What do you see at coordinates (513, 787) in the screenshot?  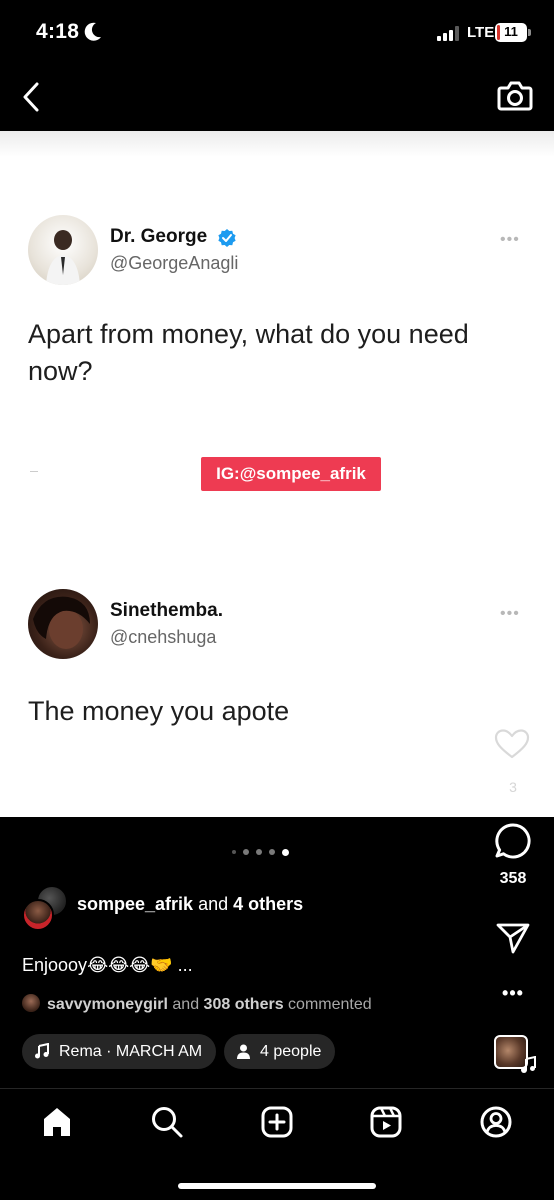 I see `like-count: 3` at bounding box center [513, 787].